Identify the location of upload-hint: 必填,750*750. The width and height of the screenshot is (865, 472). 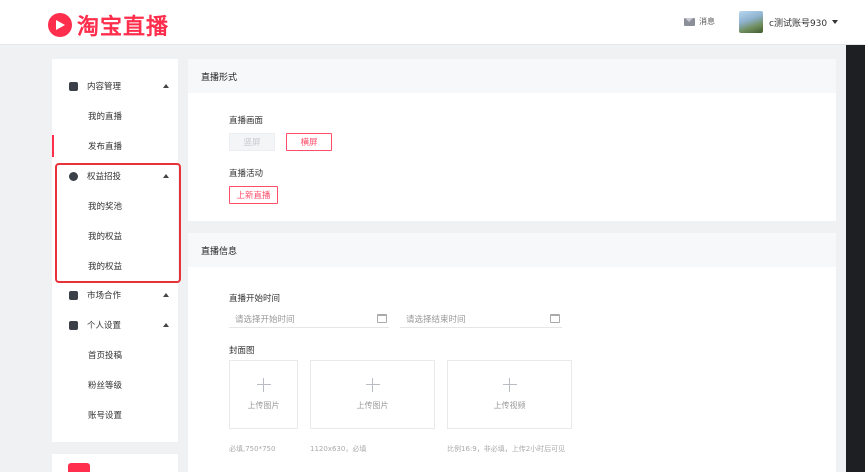
(252, 449).